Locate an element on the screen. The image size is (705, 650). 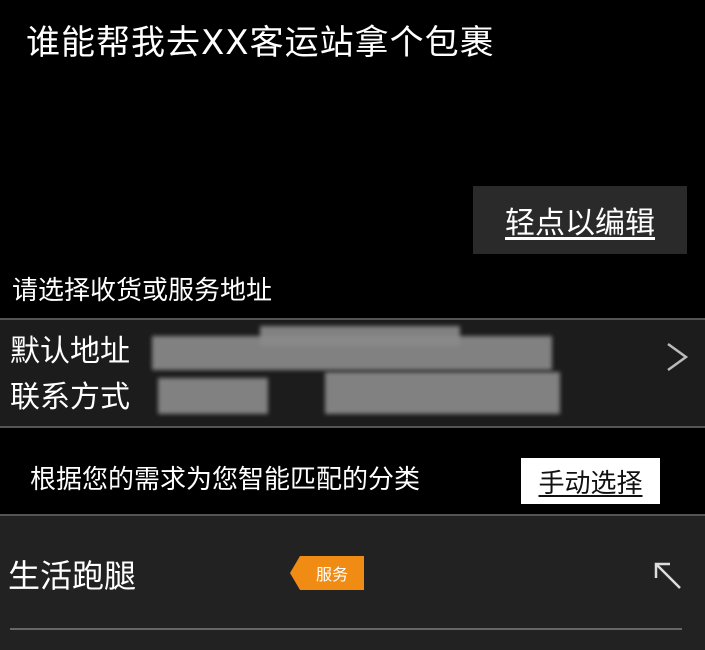
service-badge: 服务 is located at coordinates (327, 573).